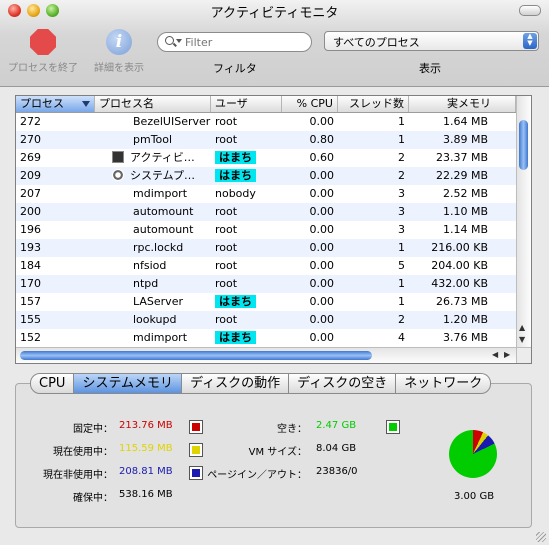 The height and width of the screenshot is (545, 549). I want to click on table-row: 272 BezelUIServer root 0.00 1 1.64 MB, so click(266, 122).